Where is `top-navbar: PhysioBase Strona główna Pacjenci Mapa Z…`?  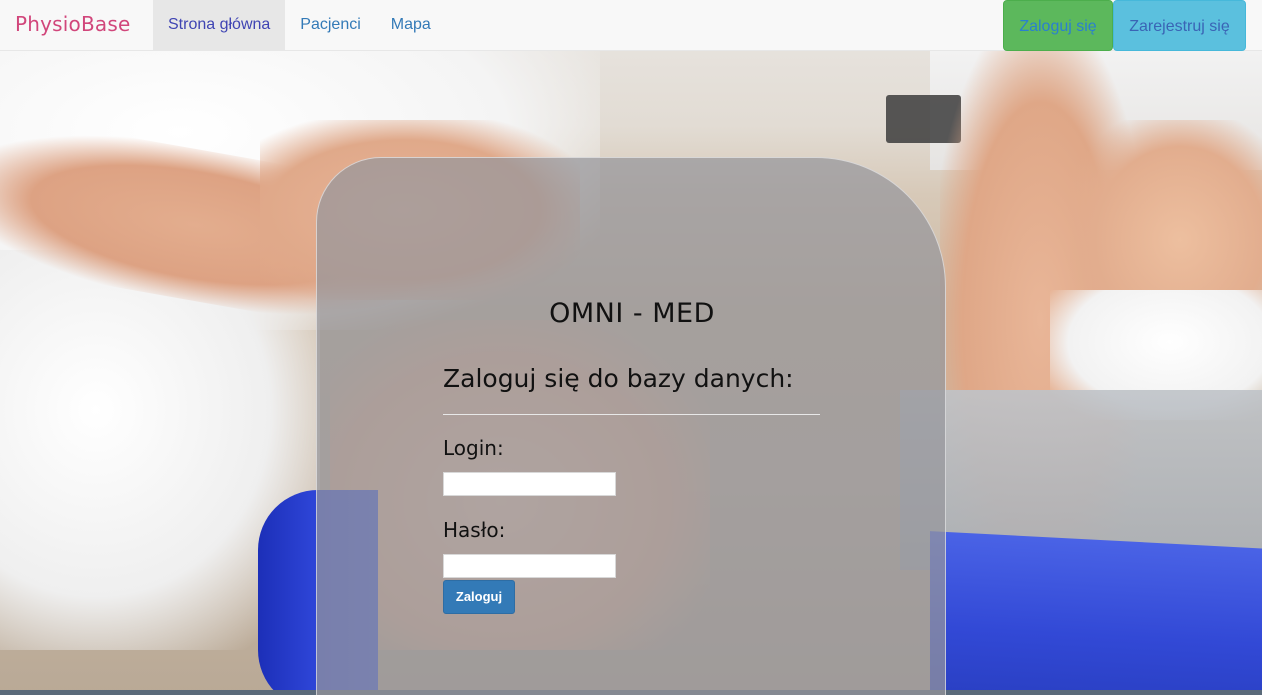 top-navbar: PhysioBase Strona główna Pacjenci Mapa Z… is located at coordinates (631, 25).